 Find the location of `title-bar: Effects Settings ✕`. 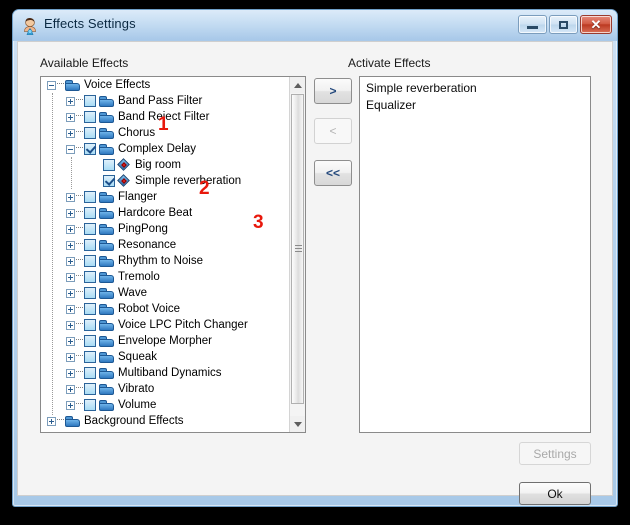

title-bar: Effects Settings ✕ is located at coordinates (315, 25).